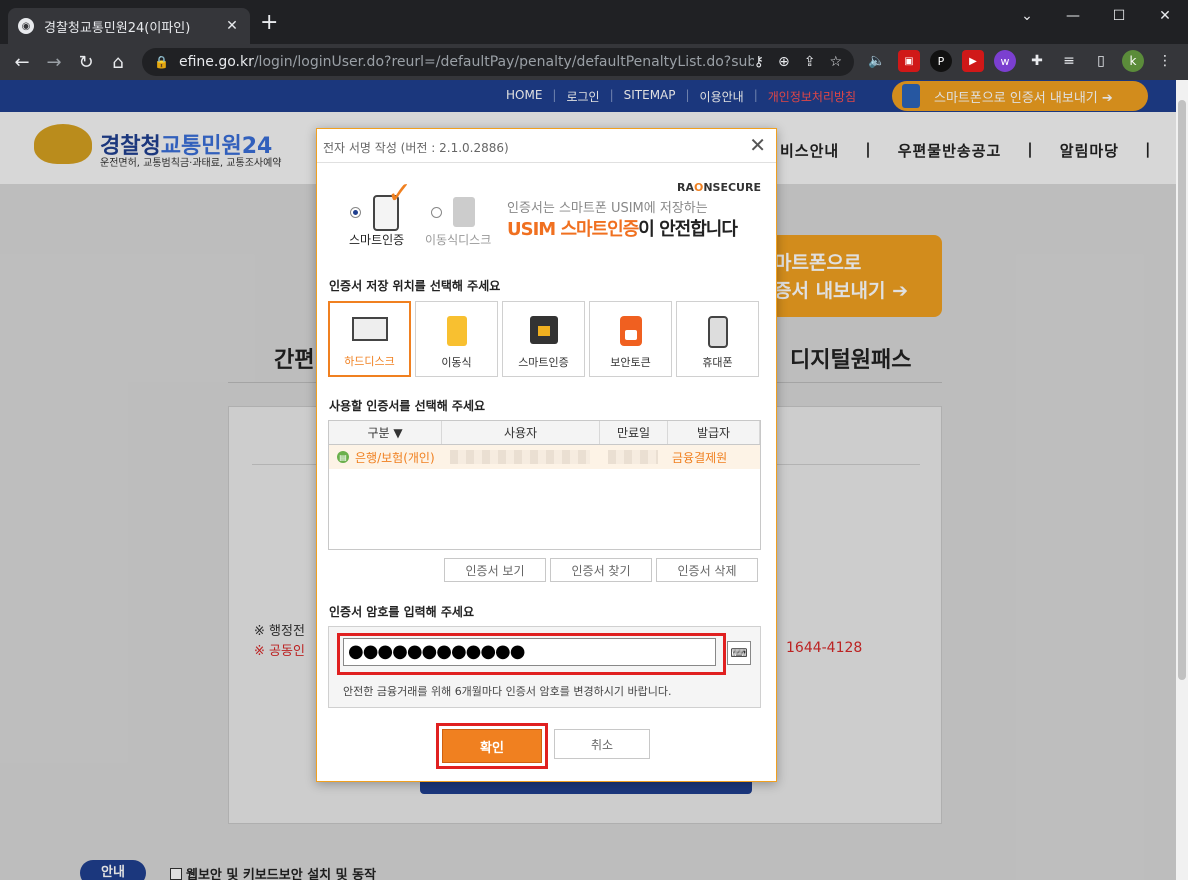 Image resolution: width=1188 pixels, height=880 pixels. What do you see at coordinates (232, 26) in the screenshot?
I see `close-tab-icon: ✕` at bounding box center [232, 26].